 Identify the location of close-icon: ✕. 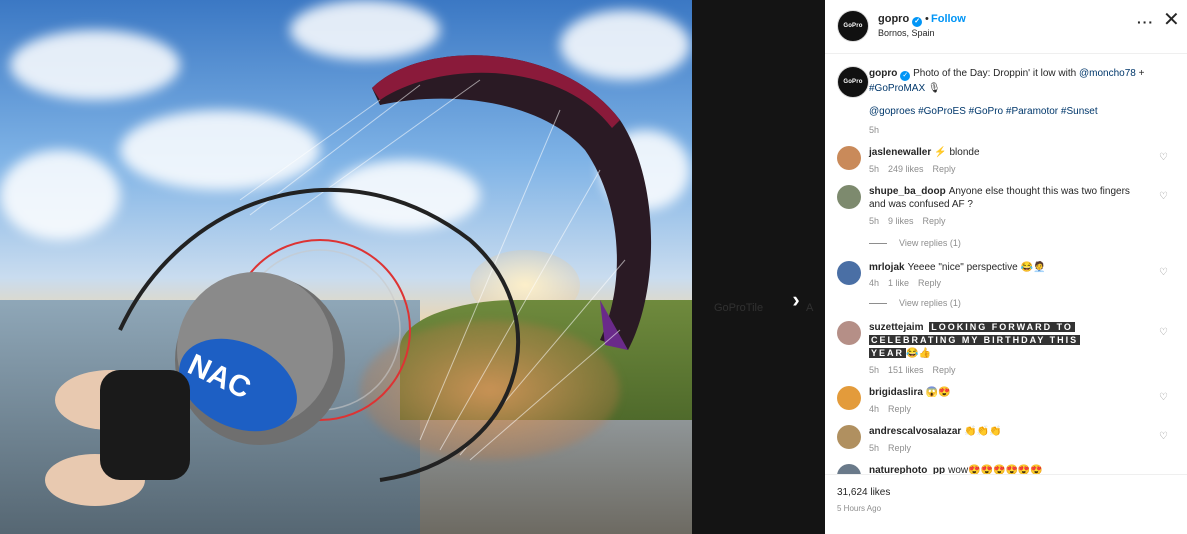
(1171, 20).